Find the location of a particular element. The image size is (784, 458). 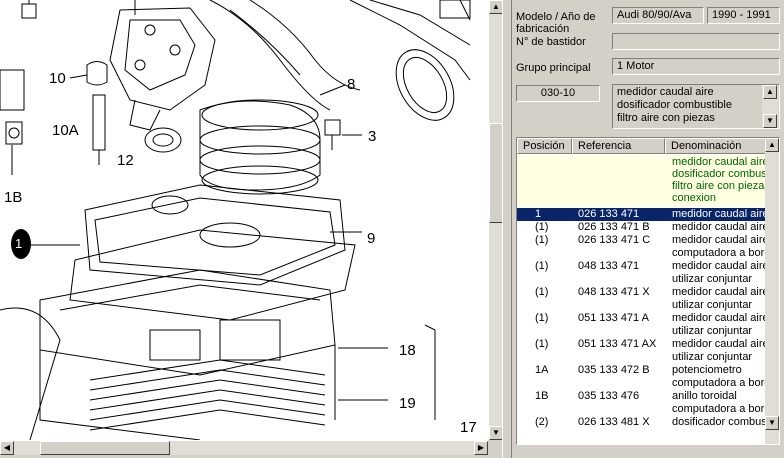

table-row: (1) 026 133 471 C medidor caudal aire is located at coordinates (643, 240).